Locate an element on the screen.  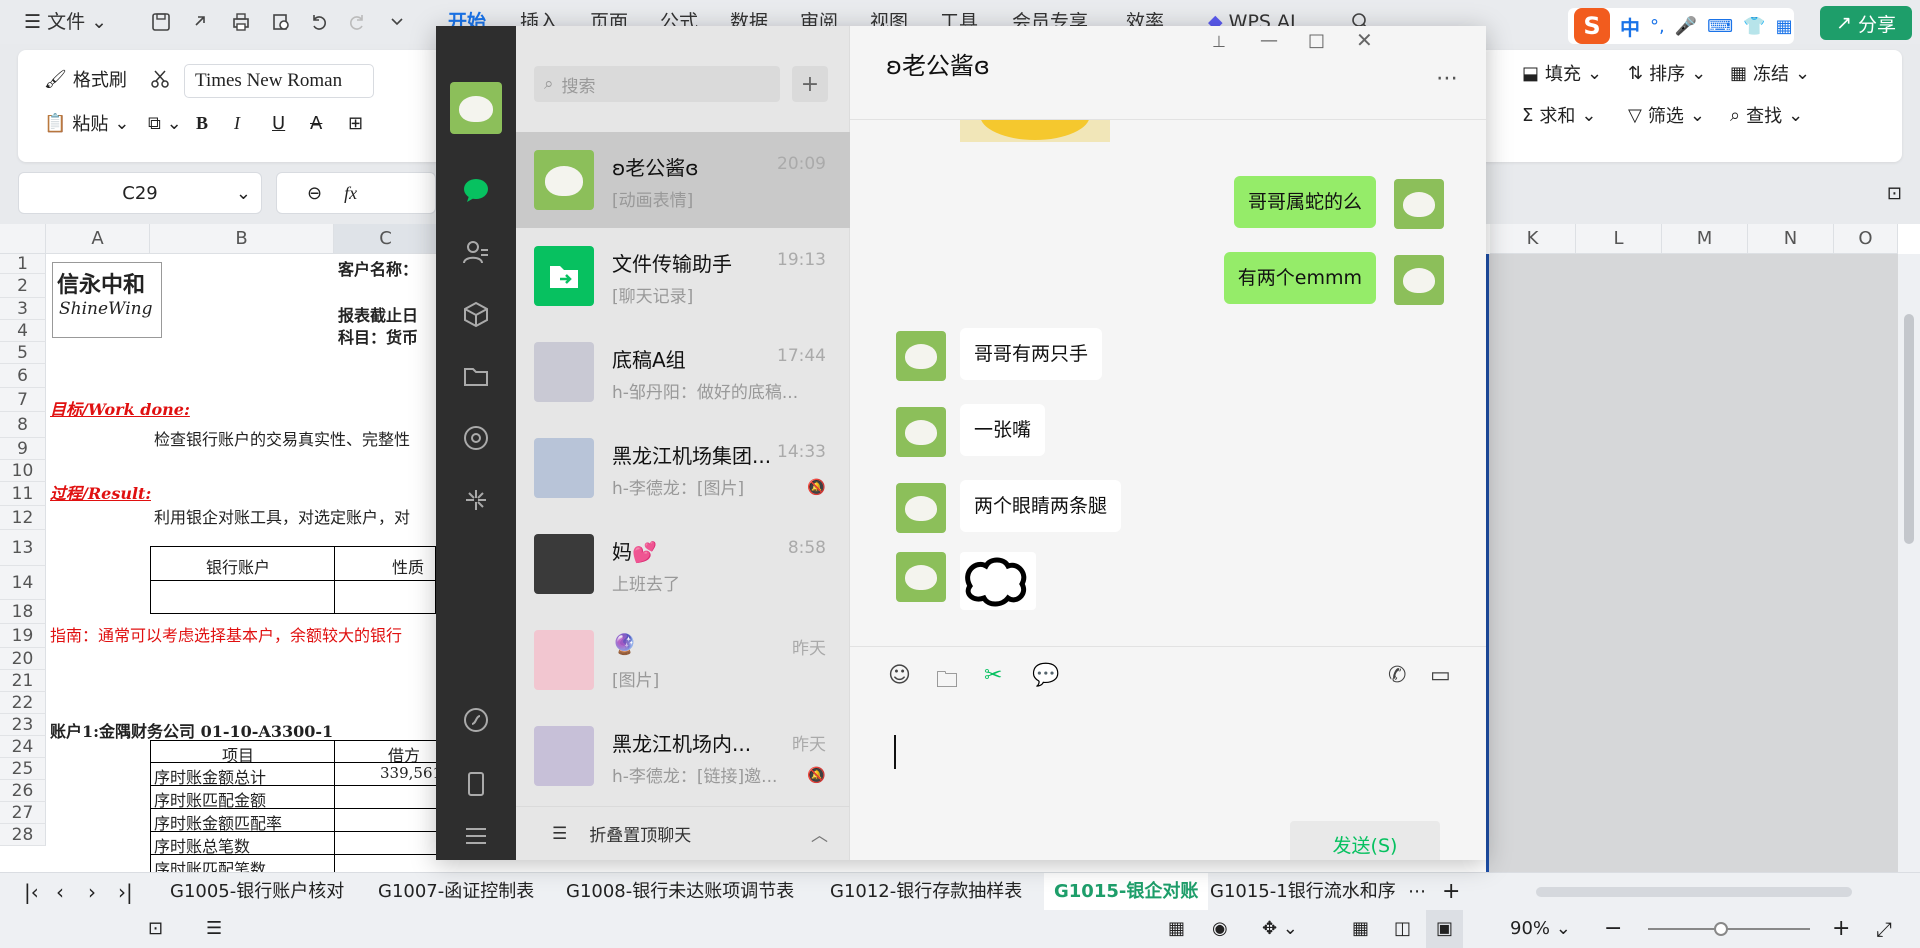
format-painter-button: 🖌 格式刷 is located at coordinates (85, 79).